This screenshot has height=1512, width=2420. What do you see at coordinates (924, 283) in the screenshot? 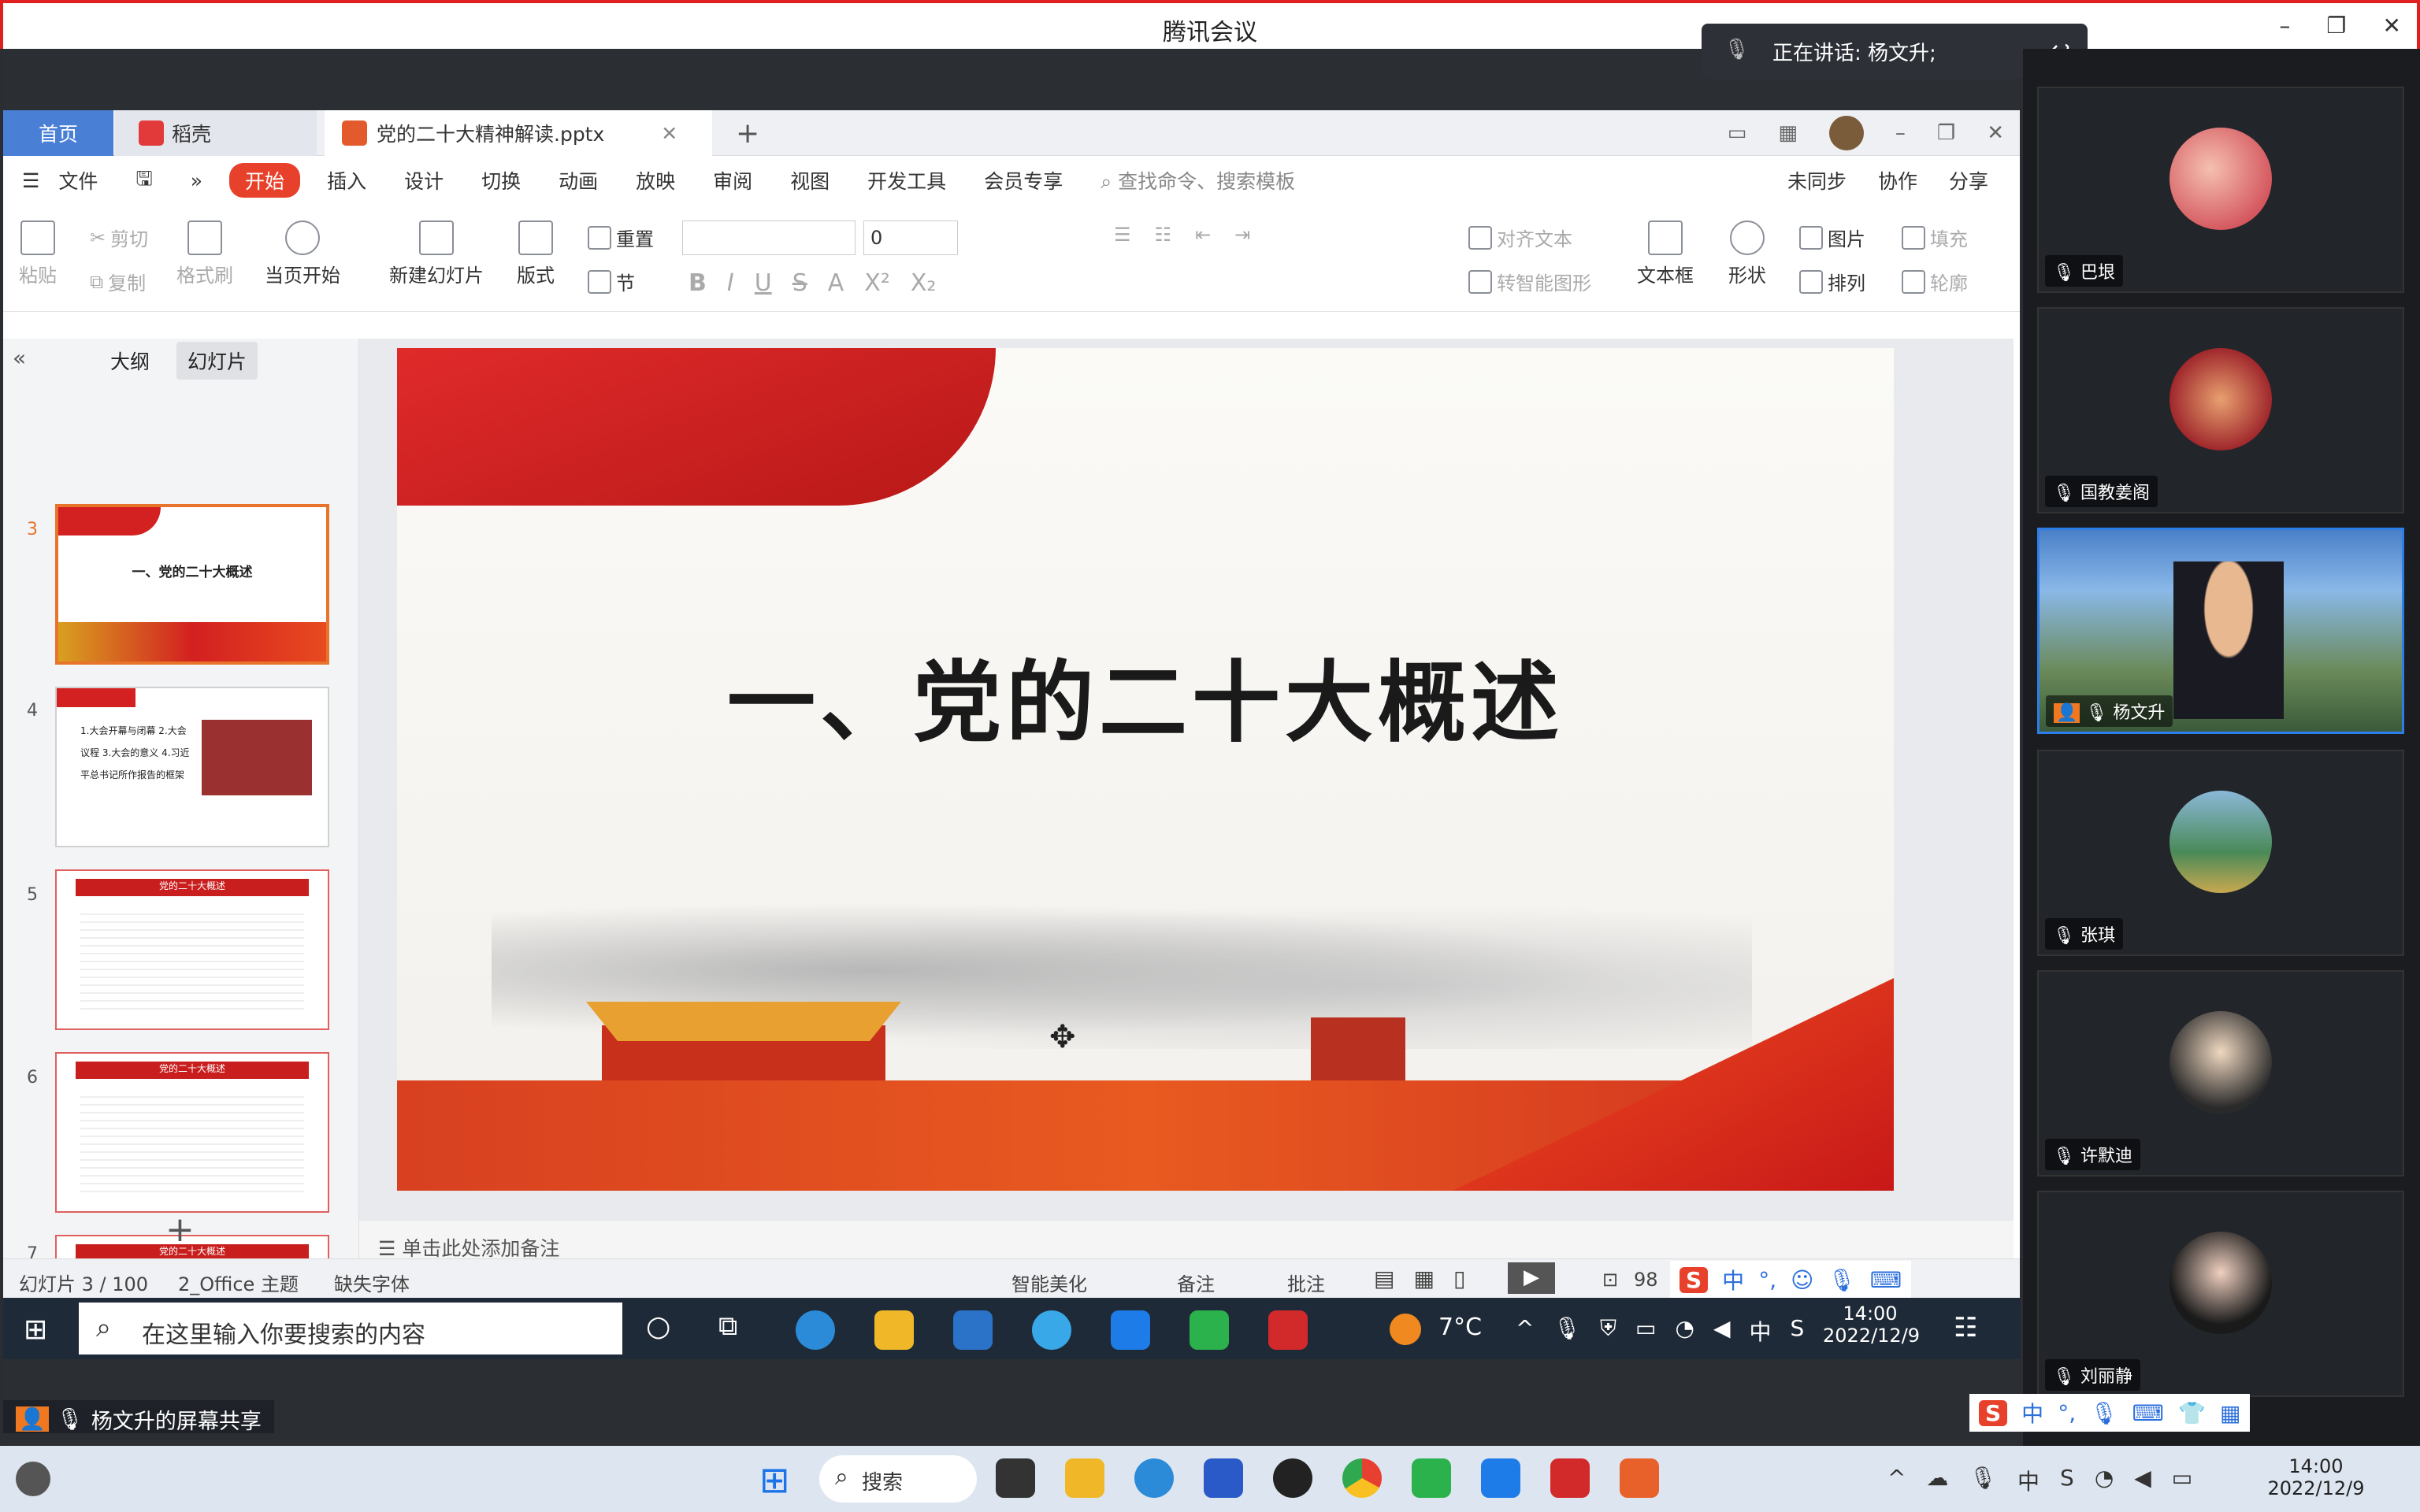
I see `subscript-icon: X₂` at bounding box center [924, 283].